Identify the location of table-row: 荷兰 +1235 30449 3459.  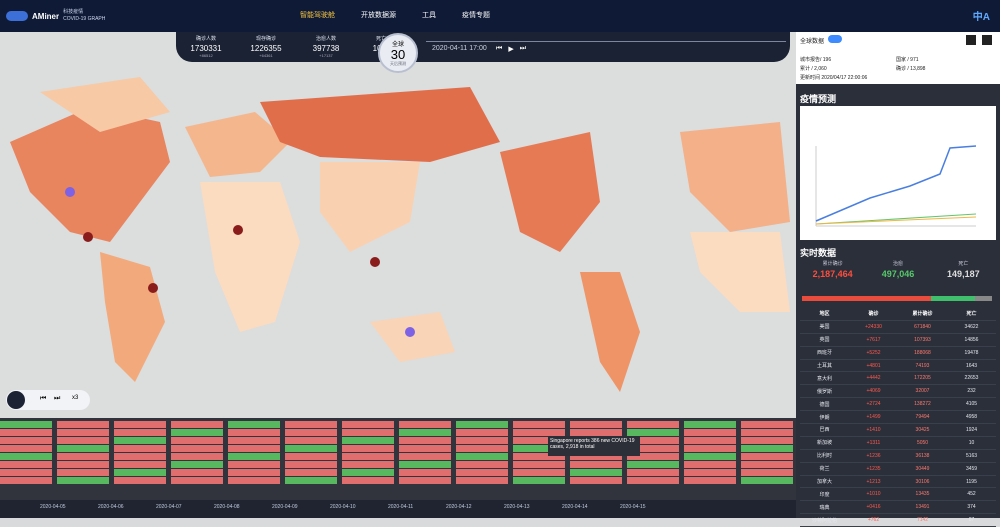
(898, 469).